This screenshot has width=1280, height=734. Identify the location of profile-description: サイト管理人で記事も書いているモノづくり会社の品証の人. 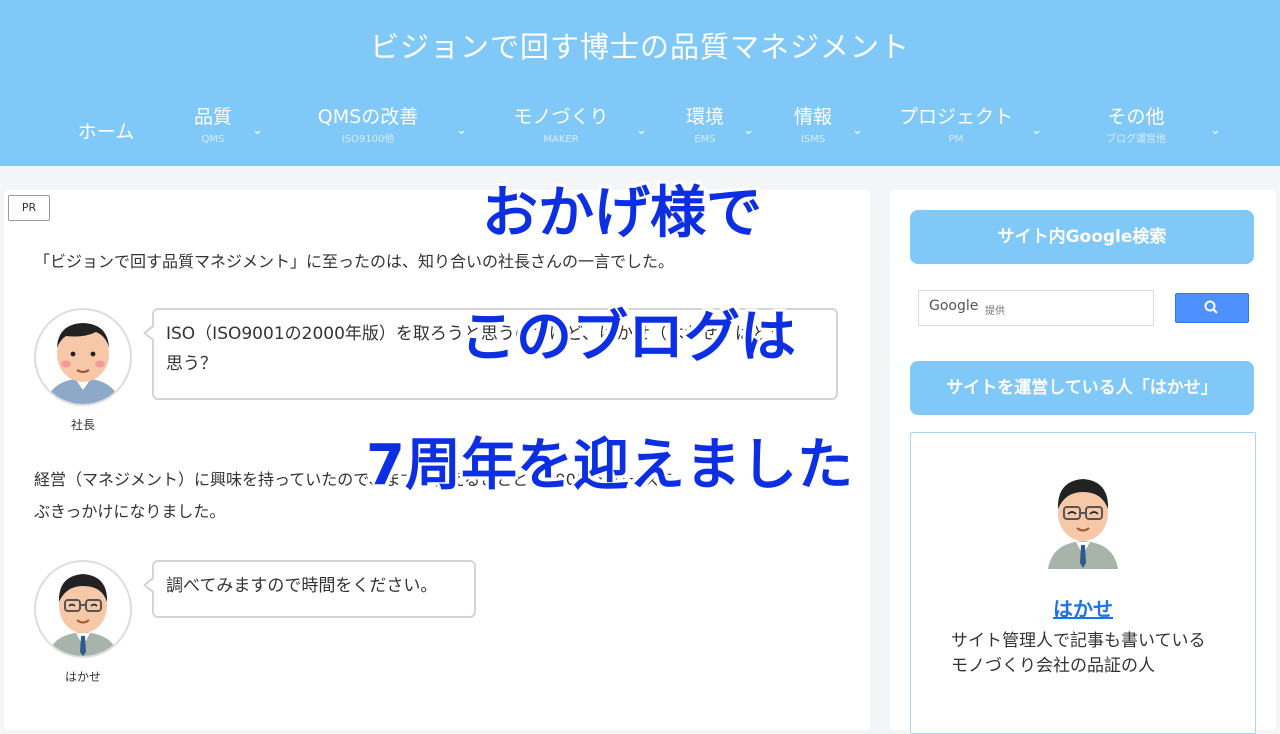
(1078, 653).